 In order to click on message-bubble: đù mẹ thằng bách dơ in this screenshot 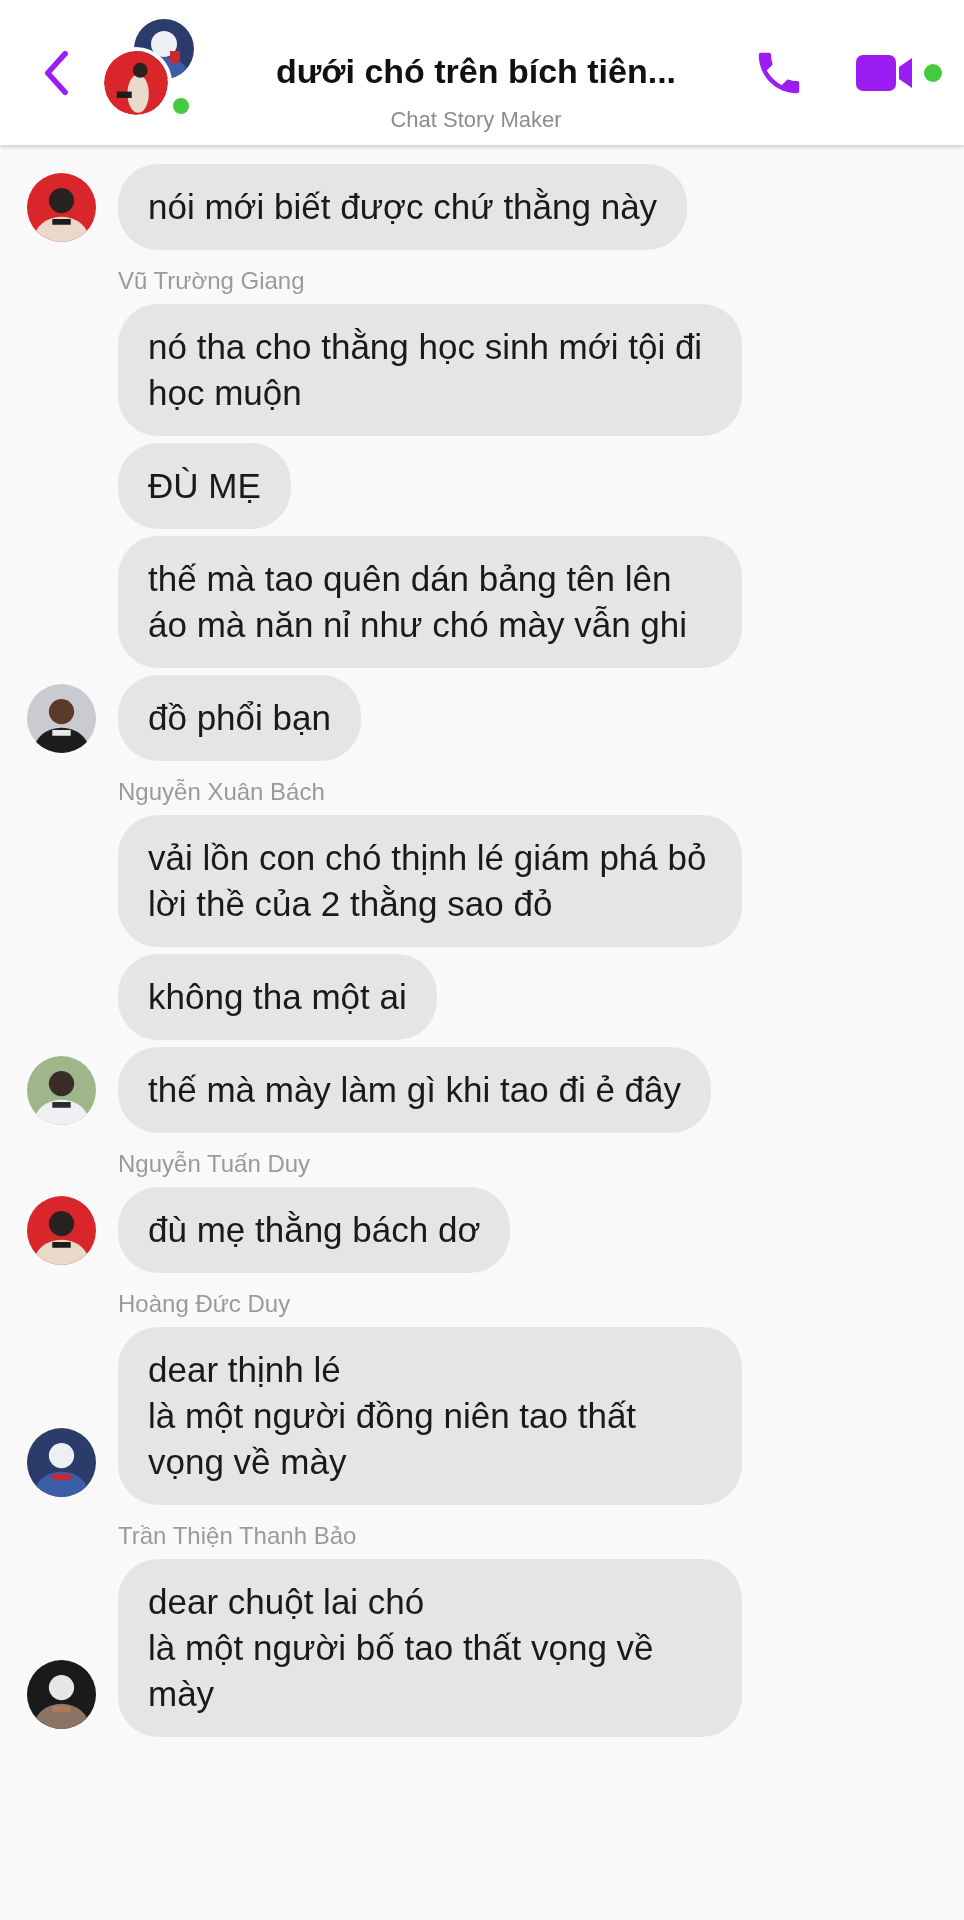, I will do `click(314, 1230)`.